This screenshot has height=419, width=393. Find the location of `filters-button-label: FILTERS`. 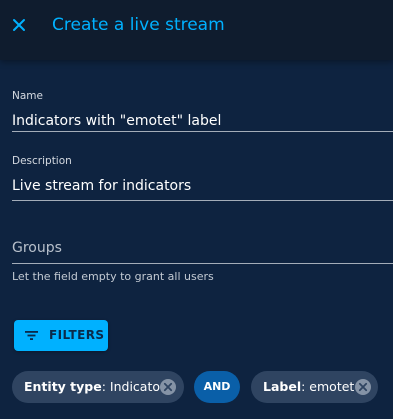

filters-button-label: FILTERS is located at coordinates (77, 335).